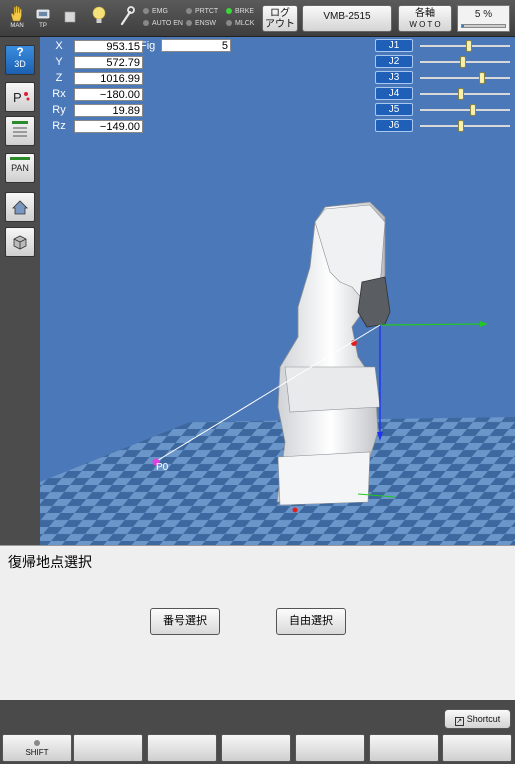 This screenshot has width=515, height=764. I want to click on emg-indicator-icon, so click(146, 11).